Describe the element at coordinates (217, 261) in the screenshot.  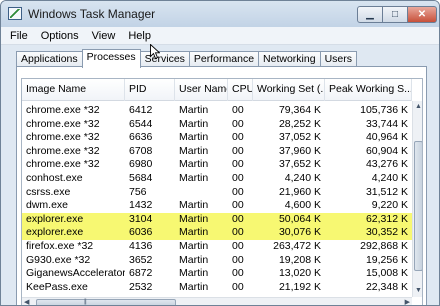
I see `process-row: G930.exe *32 3652 Martin 00 19,208 K 19,256 K` at that location.